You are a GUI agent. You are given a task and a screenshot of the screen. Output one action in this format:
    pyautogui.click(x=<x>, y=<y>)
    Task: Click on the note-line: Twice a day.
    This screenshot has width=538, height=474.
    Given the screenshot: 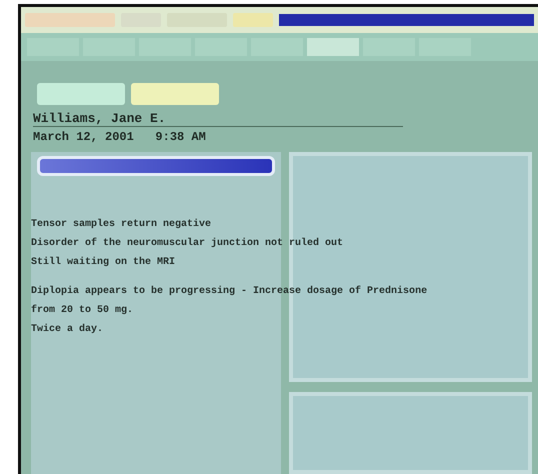 What is the action you would take?
    pyautogui.click(x=67, y=329)
    